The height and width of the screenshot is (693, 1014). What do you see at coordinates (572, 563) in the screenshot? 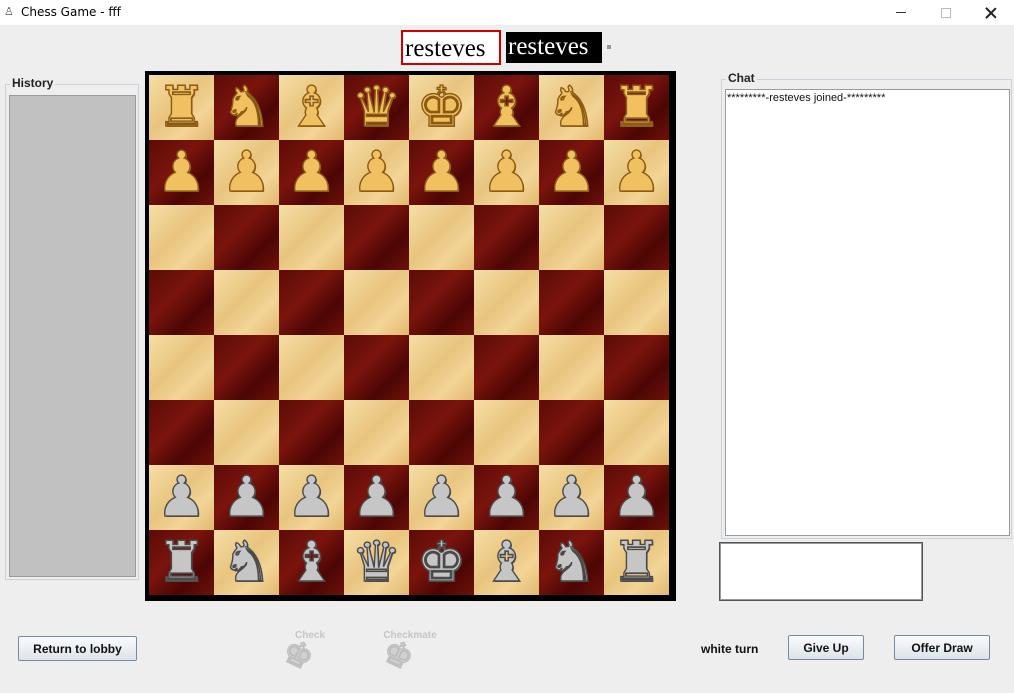
I see `black-knight-icon: ♞` at bounding box center [572, 563].